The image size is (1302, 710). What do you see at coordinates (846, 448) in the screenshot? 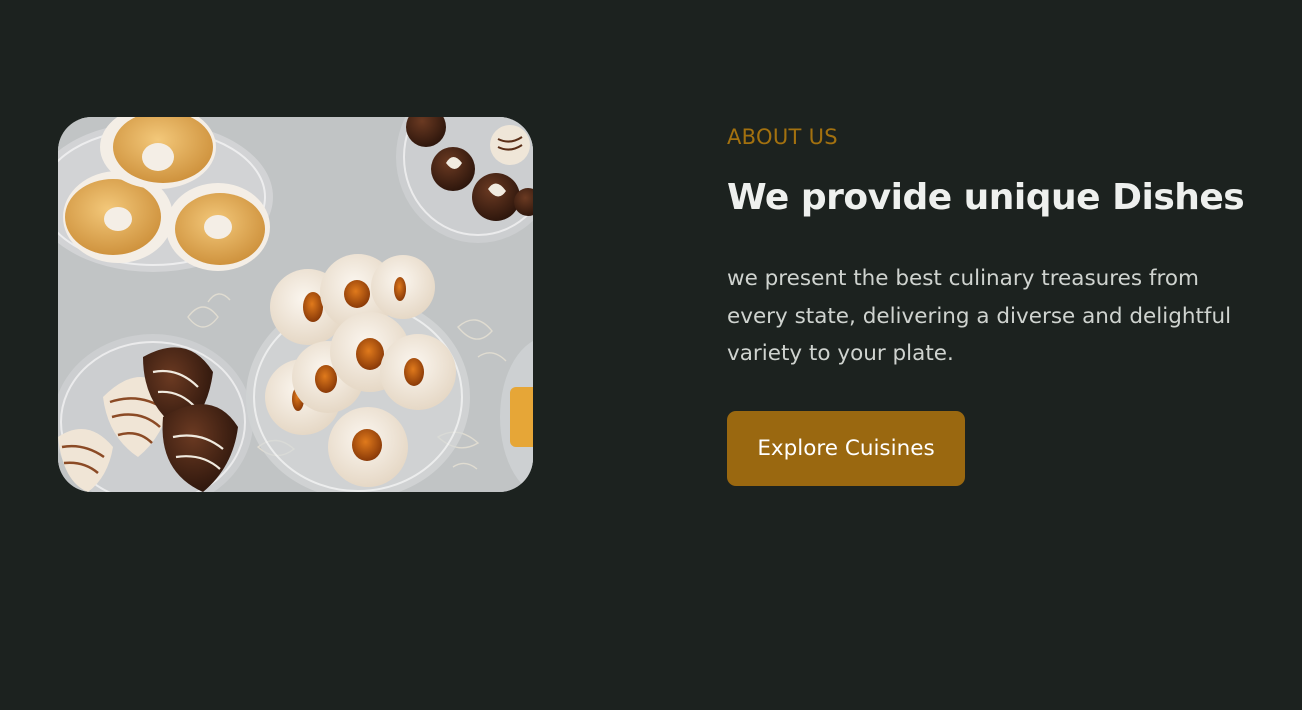
I see `explore-cuisines-button: Explore Cuisines` at bounding box center [846, 448].